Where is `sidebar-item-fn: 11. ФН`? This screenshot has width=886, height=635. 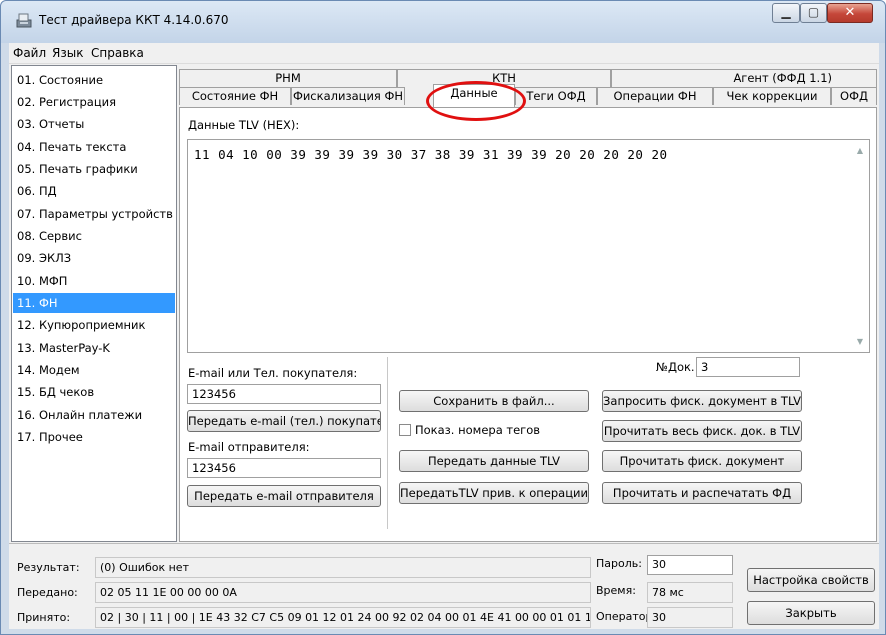 sidebar-item-fn: 11. ФН is located at coordinates (94, 303).